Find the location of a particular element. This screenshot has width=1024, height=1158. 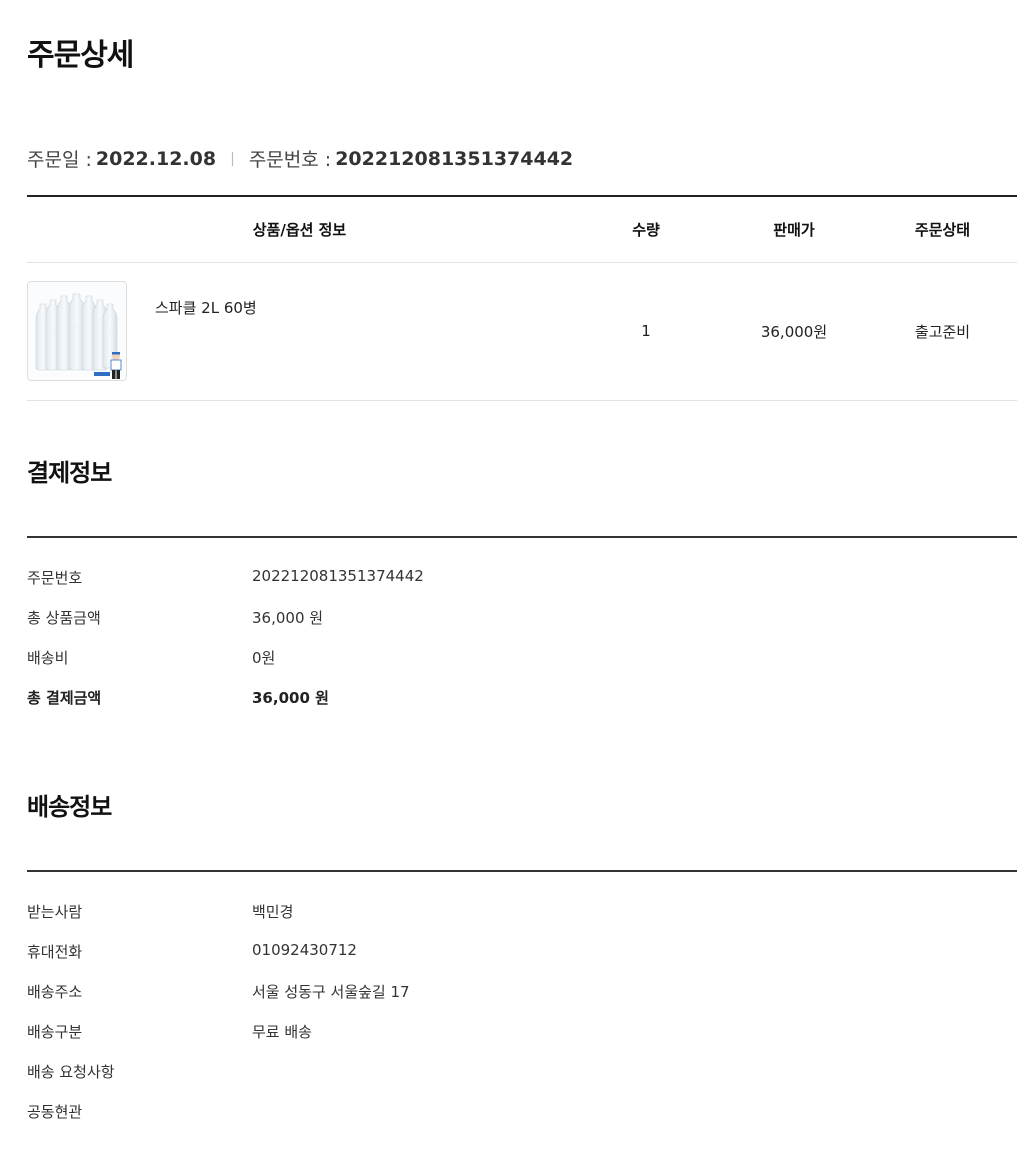

shipping-row-type: 배송구분 무료 배송 is located at coordinates (169, 1031).